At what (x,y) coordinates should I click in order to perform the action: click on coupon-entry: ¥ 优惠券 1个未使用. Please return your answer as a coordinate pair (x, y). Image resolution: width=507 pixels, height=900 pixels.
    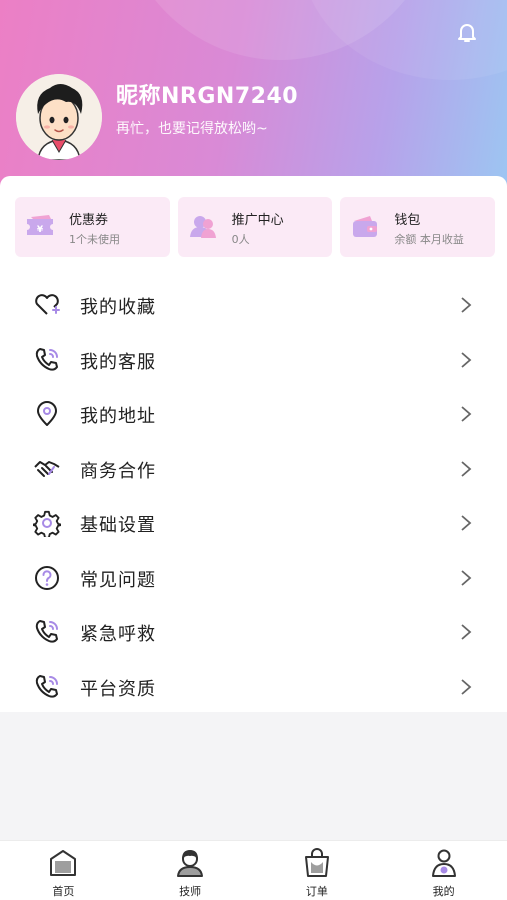
    Looking at the image, I should click on (92, 227).